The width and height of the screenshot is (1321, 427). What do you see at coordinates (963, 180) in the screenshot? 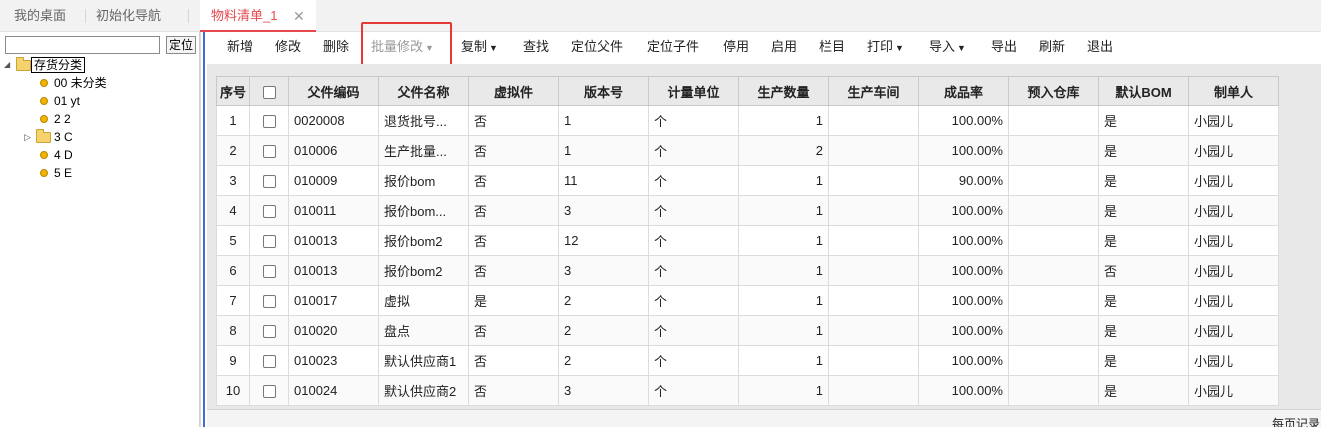
I see `cell-yield: 90.00%` at bounding box center [963, 180].